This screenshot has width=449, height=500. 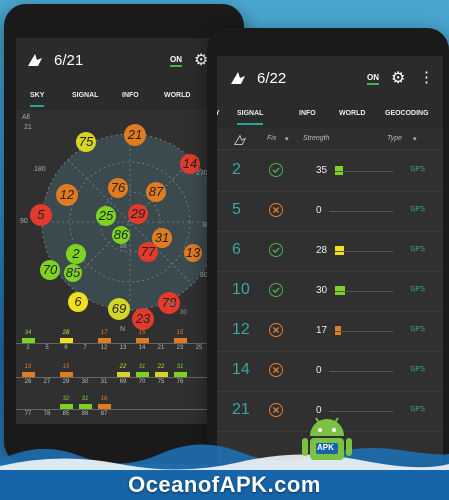 I want to click on satellite-label-small: 30, so click(x=183, y=313).